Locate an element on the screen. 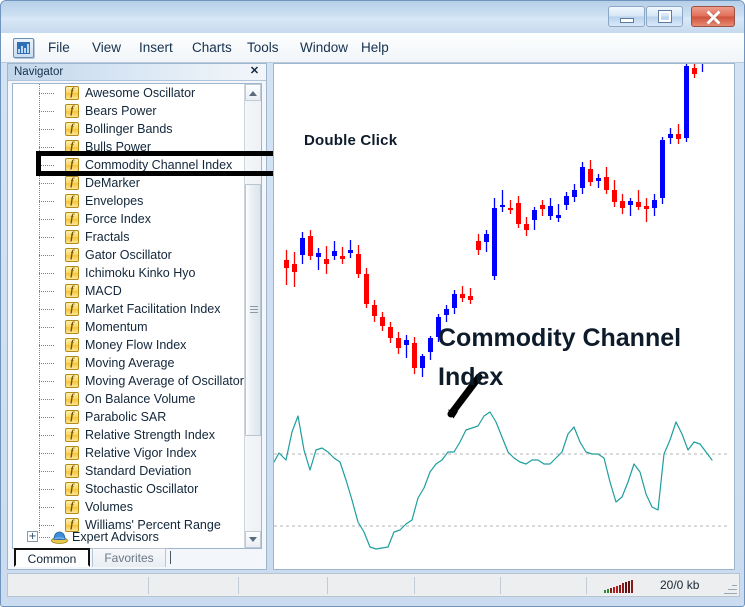  menu-item-tools: Tools is located at coordinates (263, 47).